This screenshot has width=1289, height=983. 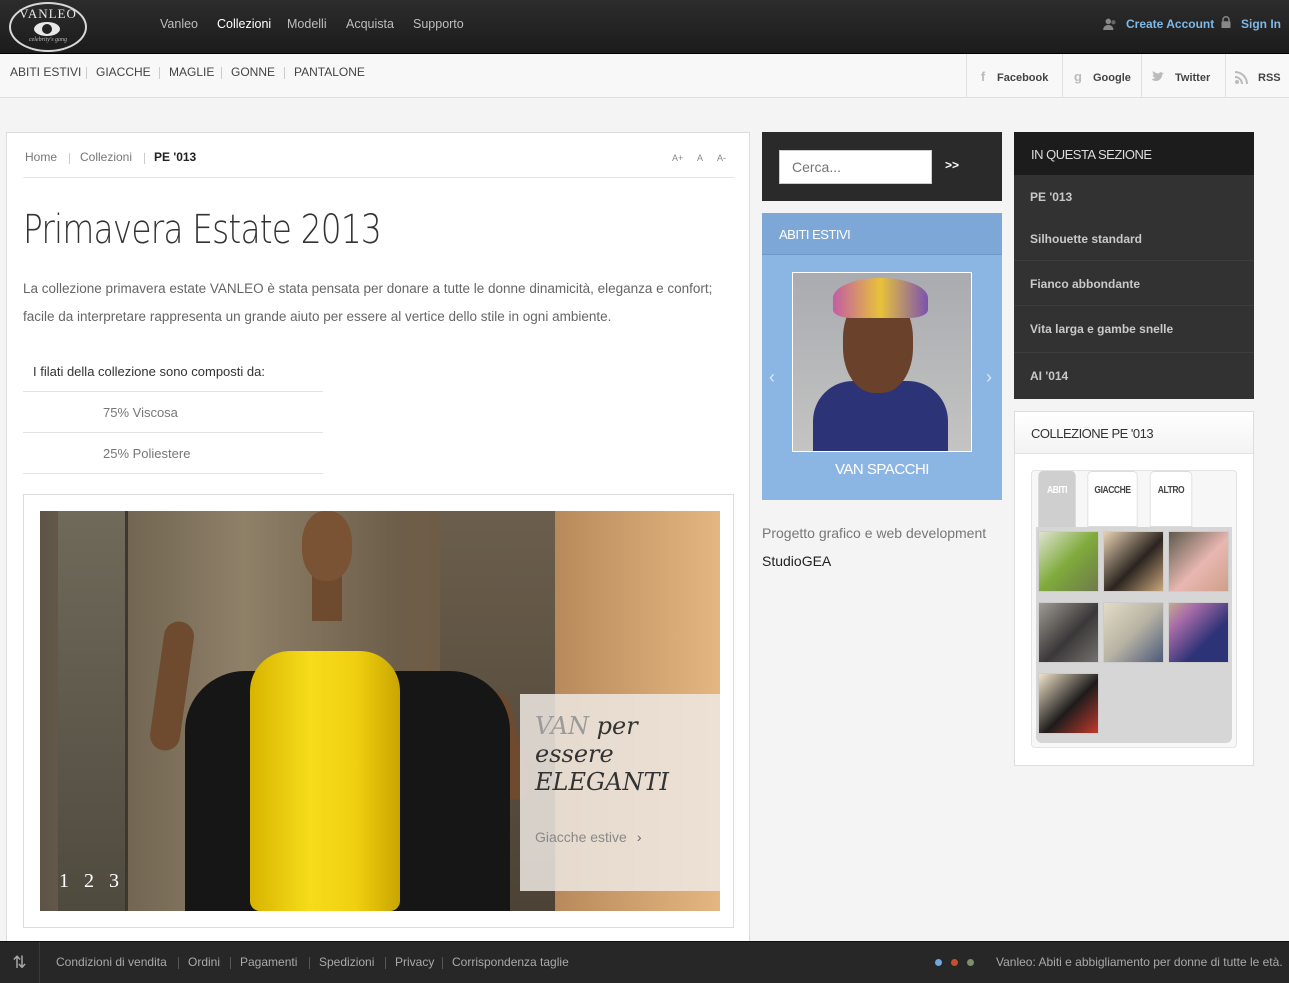 What do you see at coordinates (329, 72) in the screenshot?
I see `category-pantalone: PANTALONE` at bounding box center [329, 72].